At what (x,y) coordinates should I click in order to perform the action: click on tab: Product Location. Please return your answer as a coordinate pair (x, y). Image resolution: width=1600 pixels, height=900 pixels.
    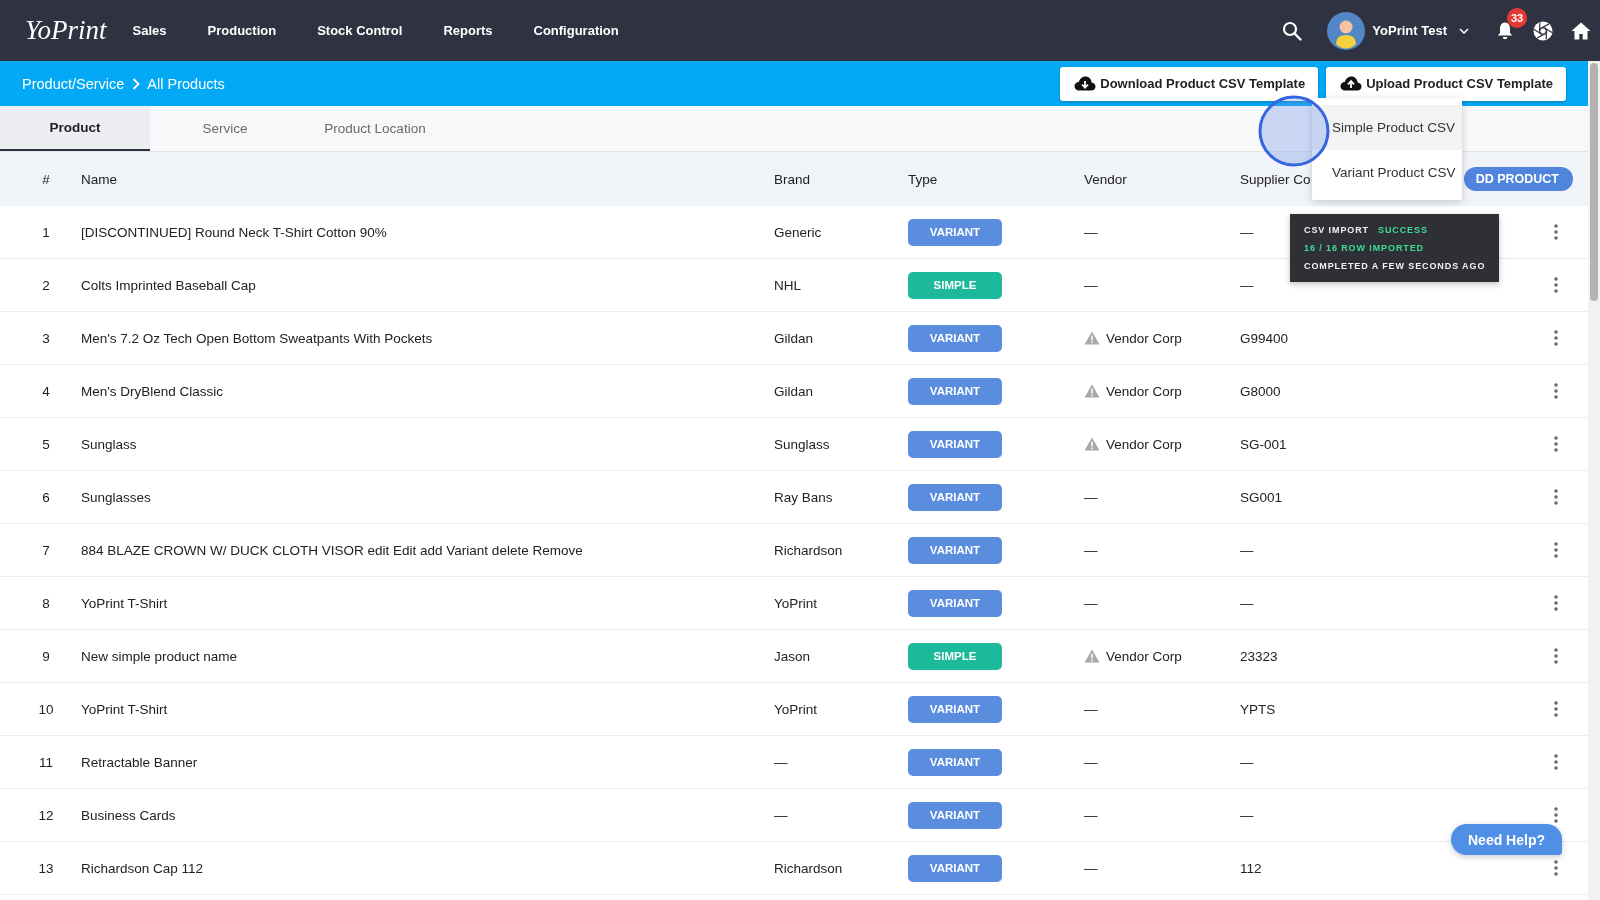
    Looking at the image, I should click on (375, 128).